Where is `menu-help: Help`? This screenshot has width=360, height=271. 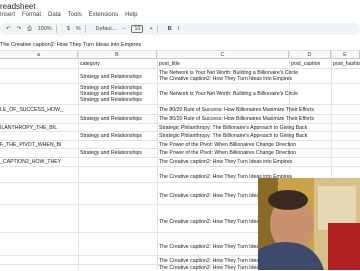 menu-help: Help is located at coordinates (131, 16).